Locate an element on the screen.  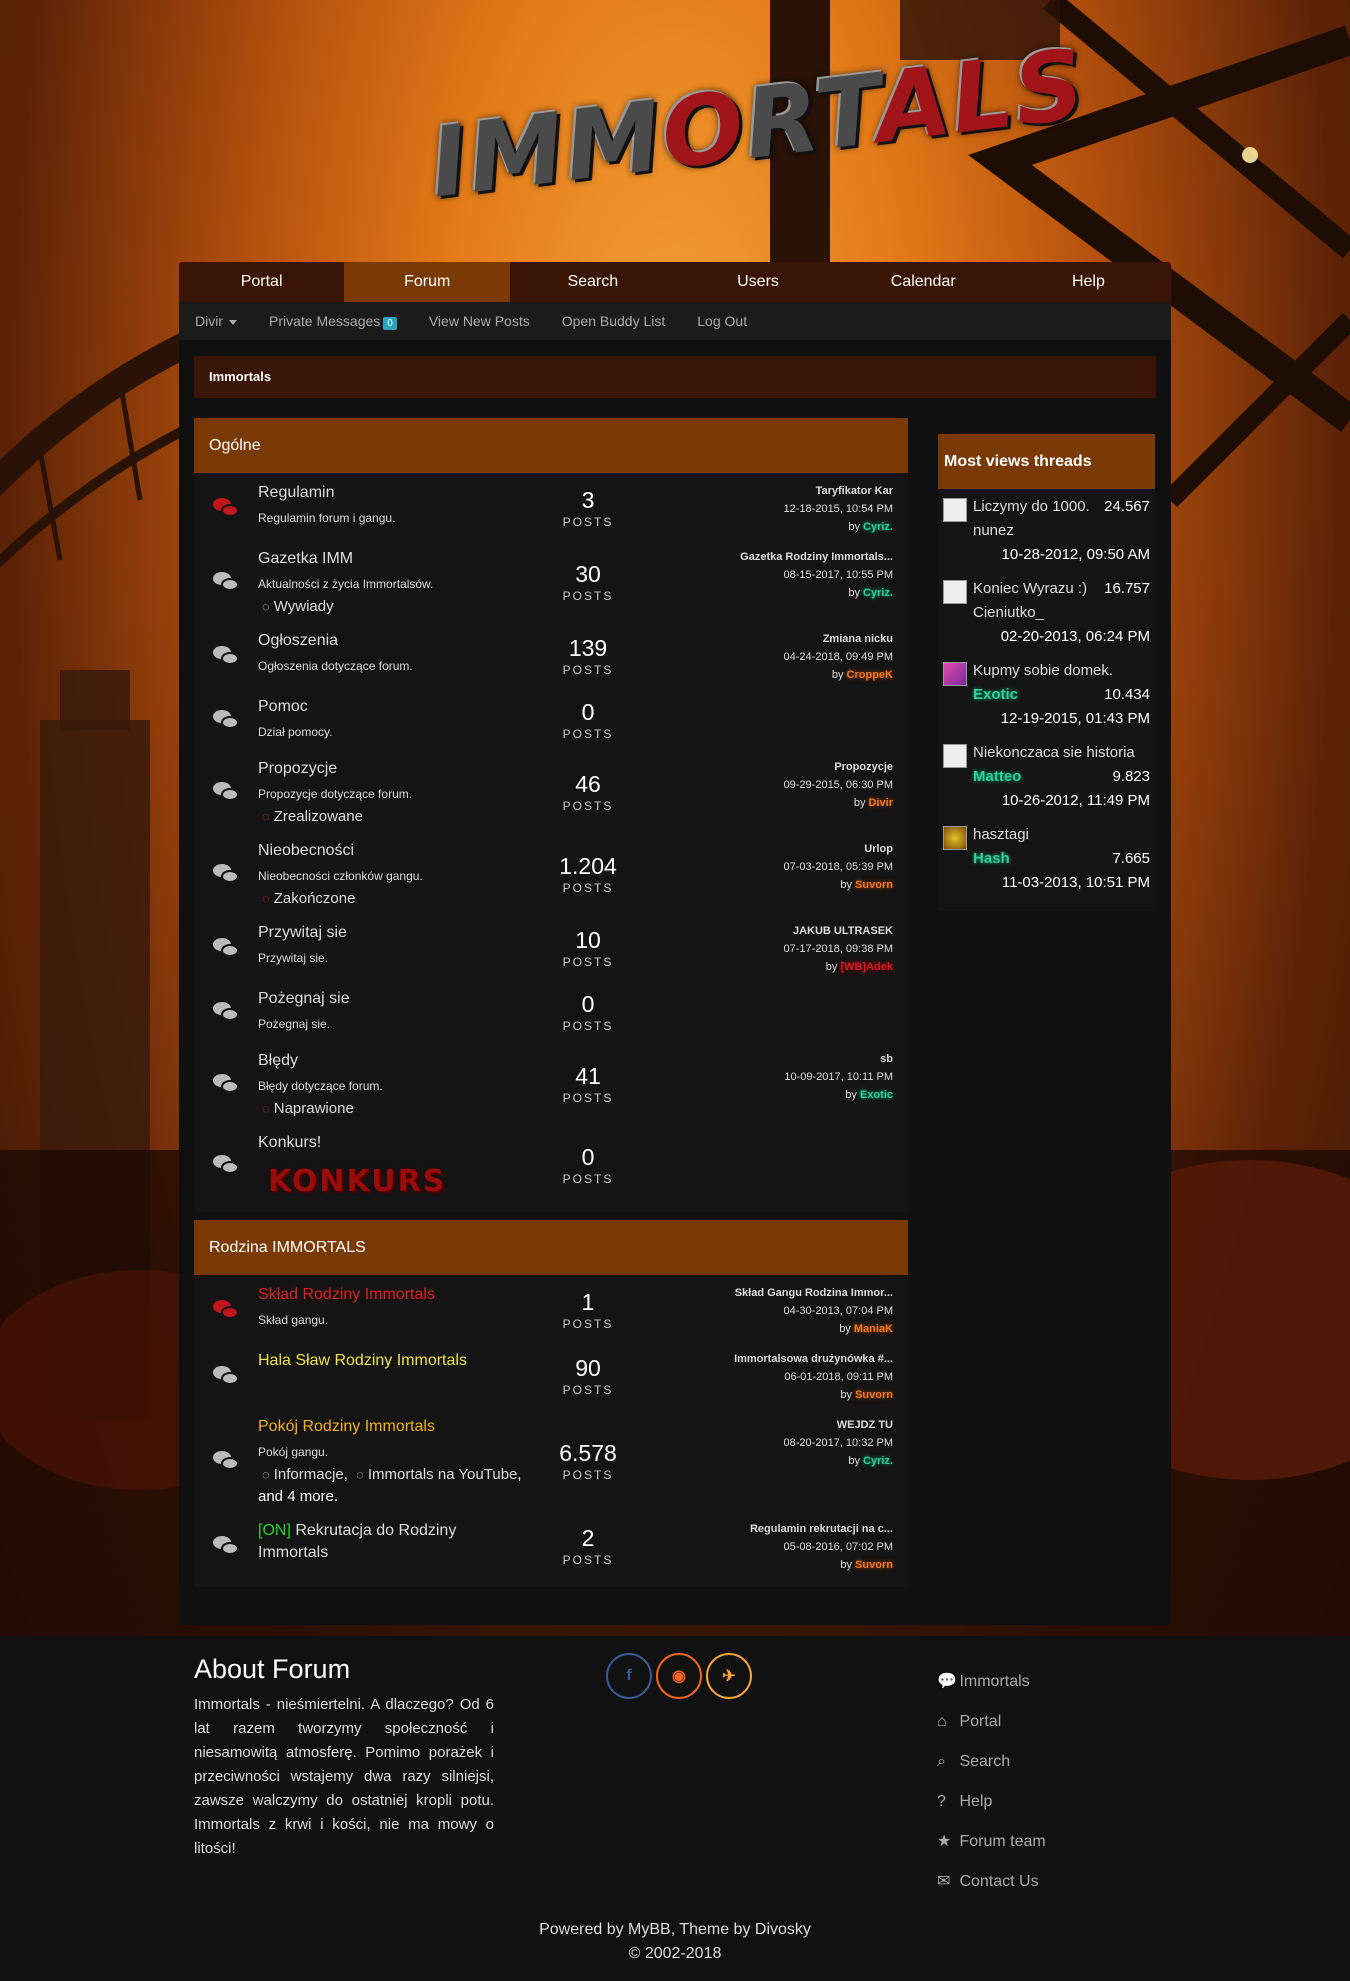
forum-title-link: Skład Rodziny Immortals is located at coordinates (393, 1295).